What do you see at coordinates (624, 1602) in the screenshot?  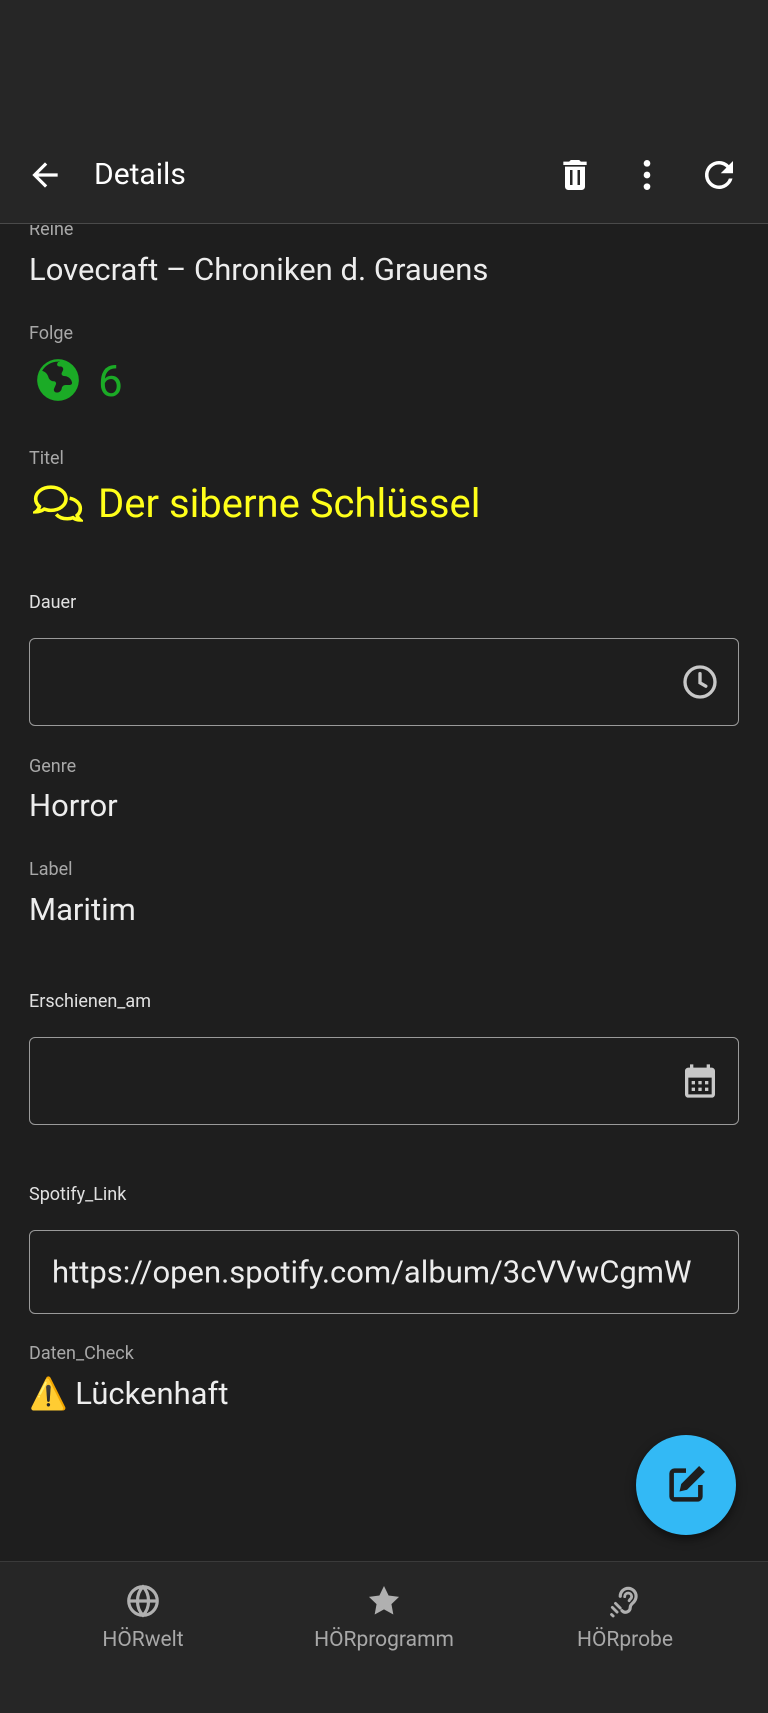 I see `hearing-icon` at bounding box center [624, 1602].